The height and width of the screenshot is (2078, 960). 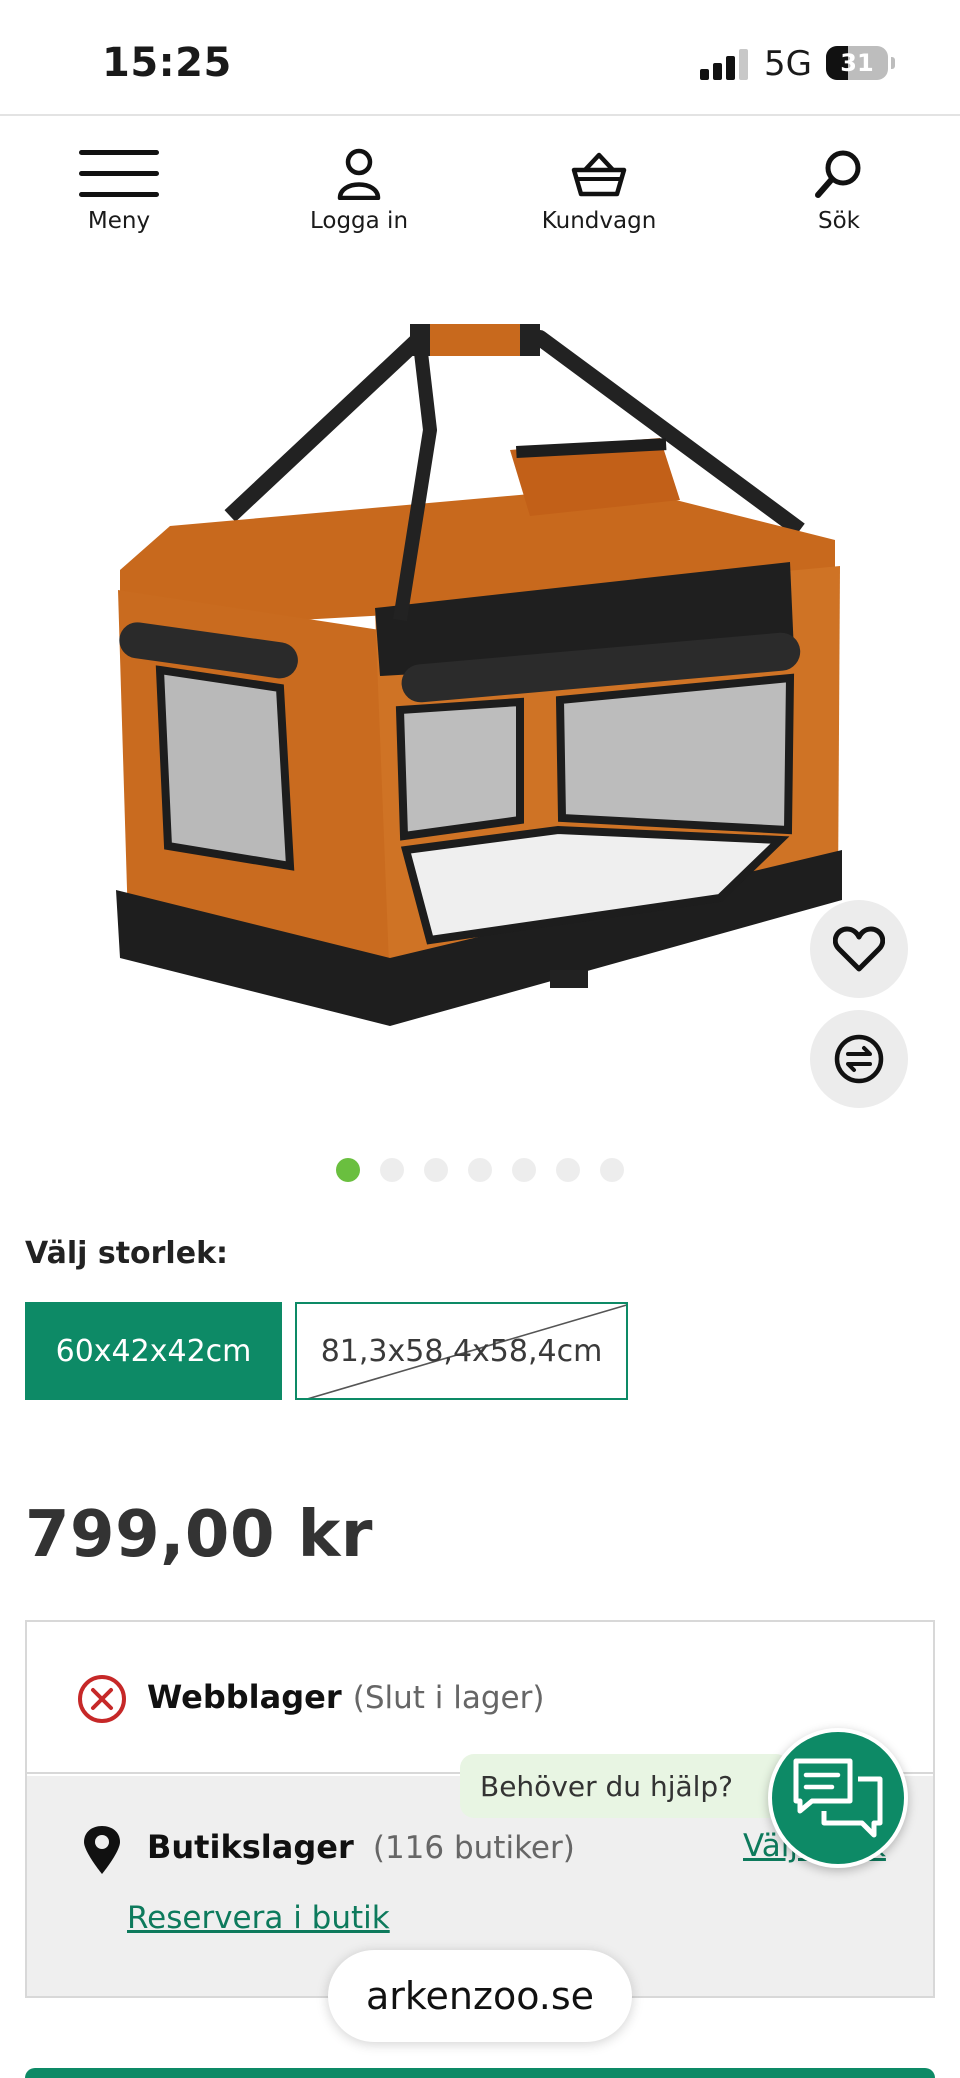 I want to click on hamburger-icon, so click(x=119, y=173).